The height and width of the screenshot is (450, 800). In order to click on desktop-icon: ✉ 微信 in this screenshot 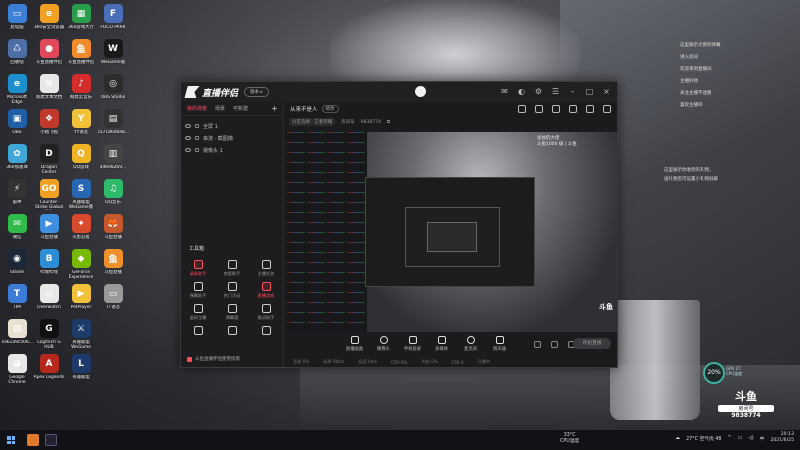, I will do `click(17, 229)`.